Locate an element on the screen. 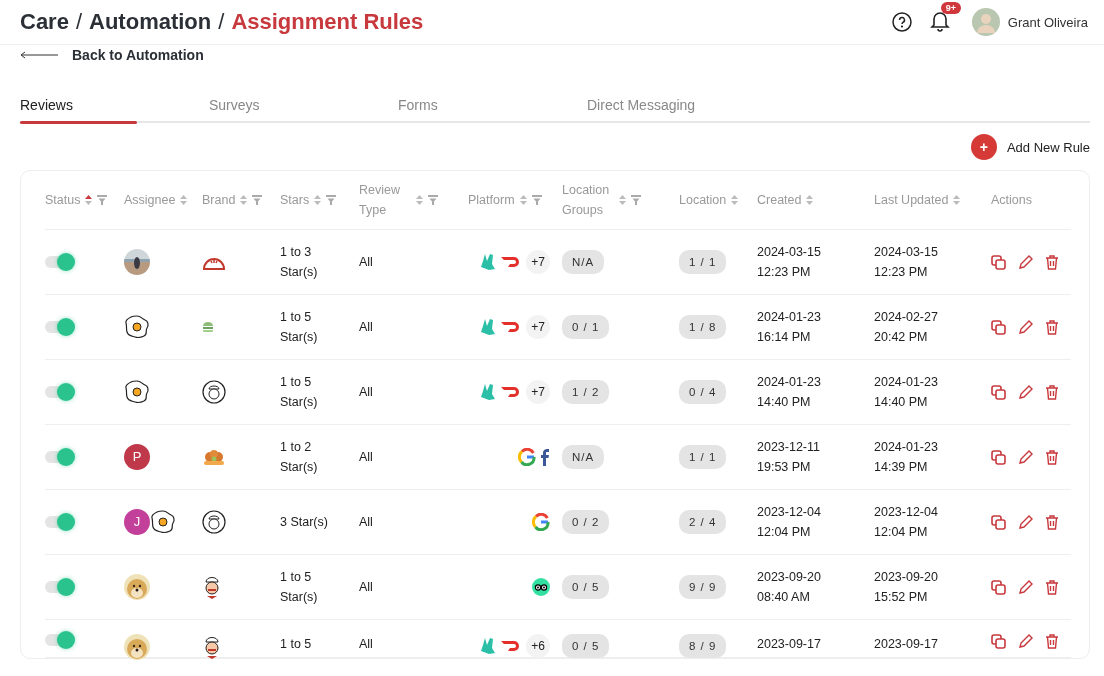 The height and width of the screenshot is (676, 1104). burger-icon is located at coordinates (208, 327).